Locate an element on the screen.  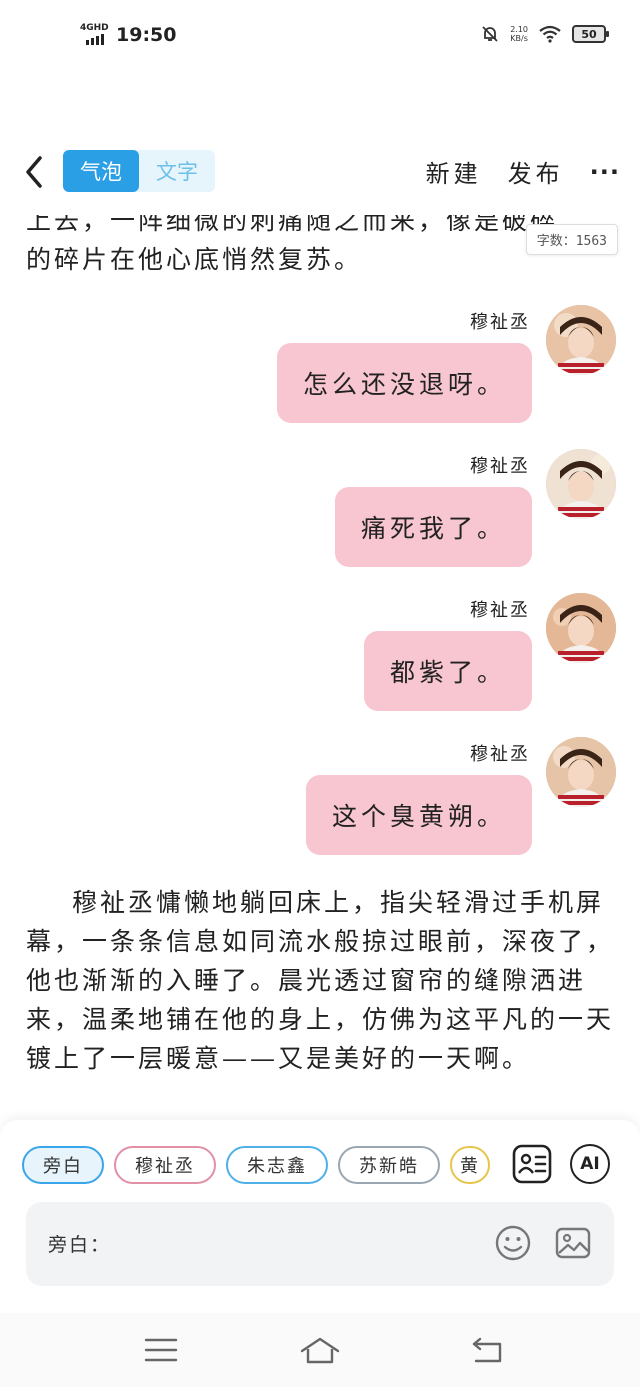
battery-icon: 50 is located at coordinates (590, 34).